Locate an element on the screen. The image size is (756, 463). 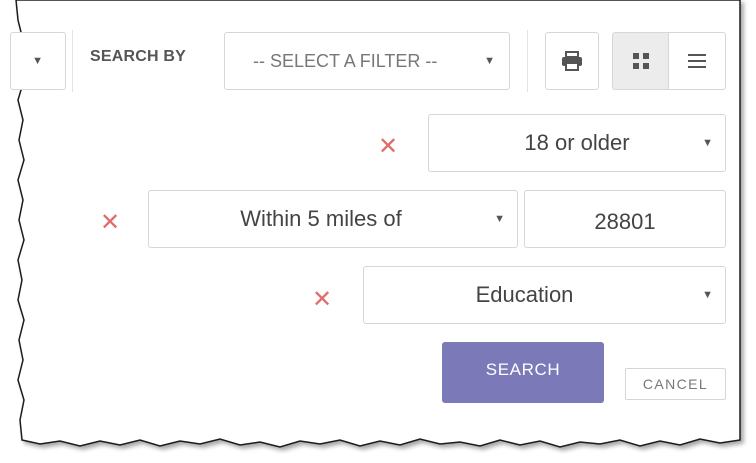
print-button is located at coordinates (572, 61).